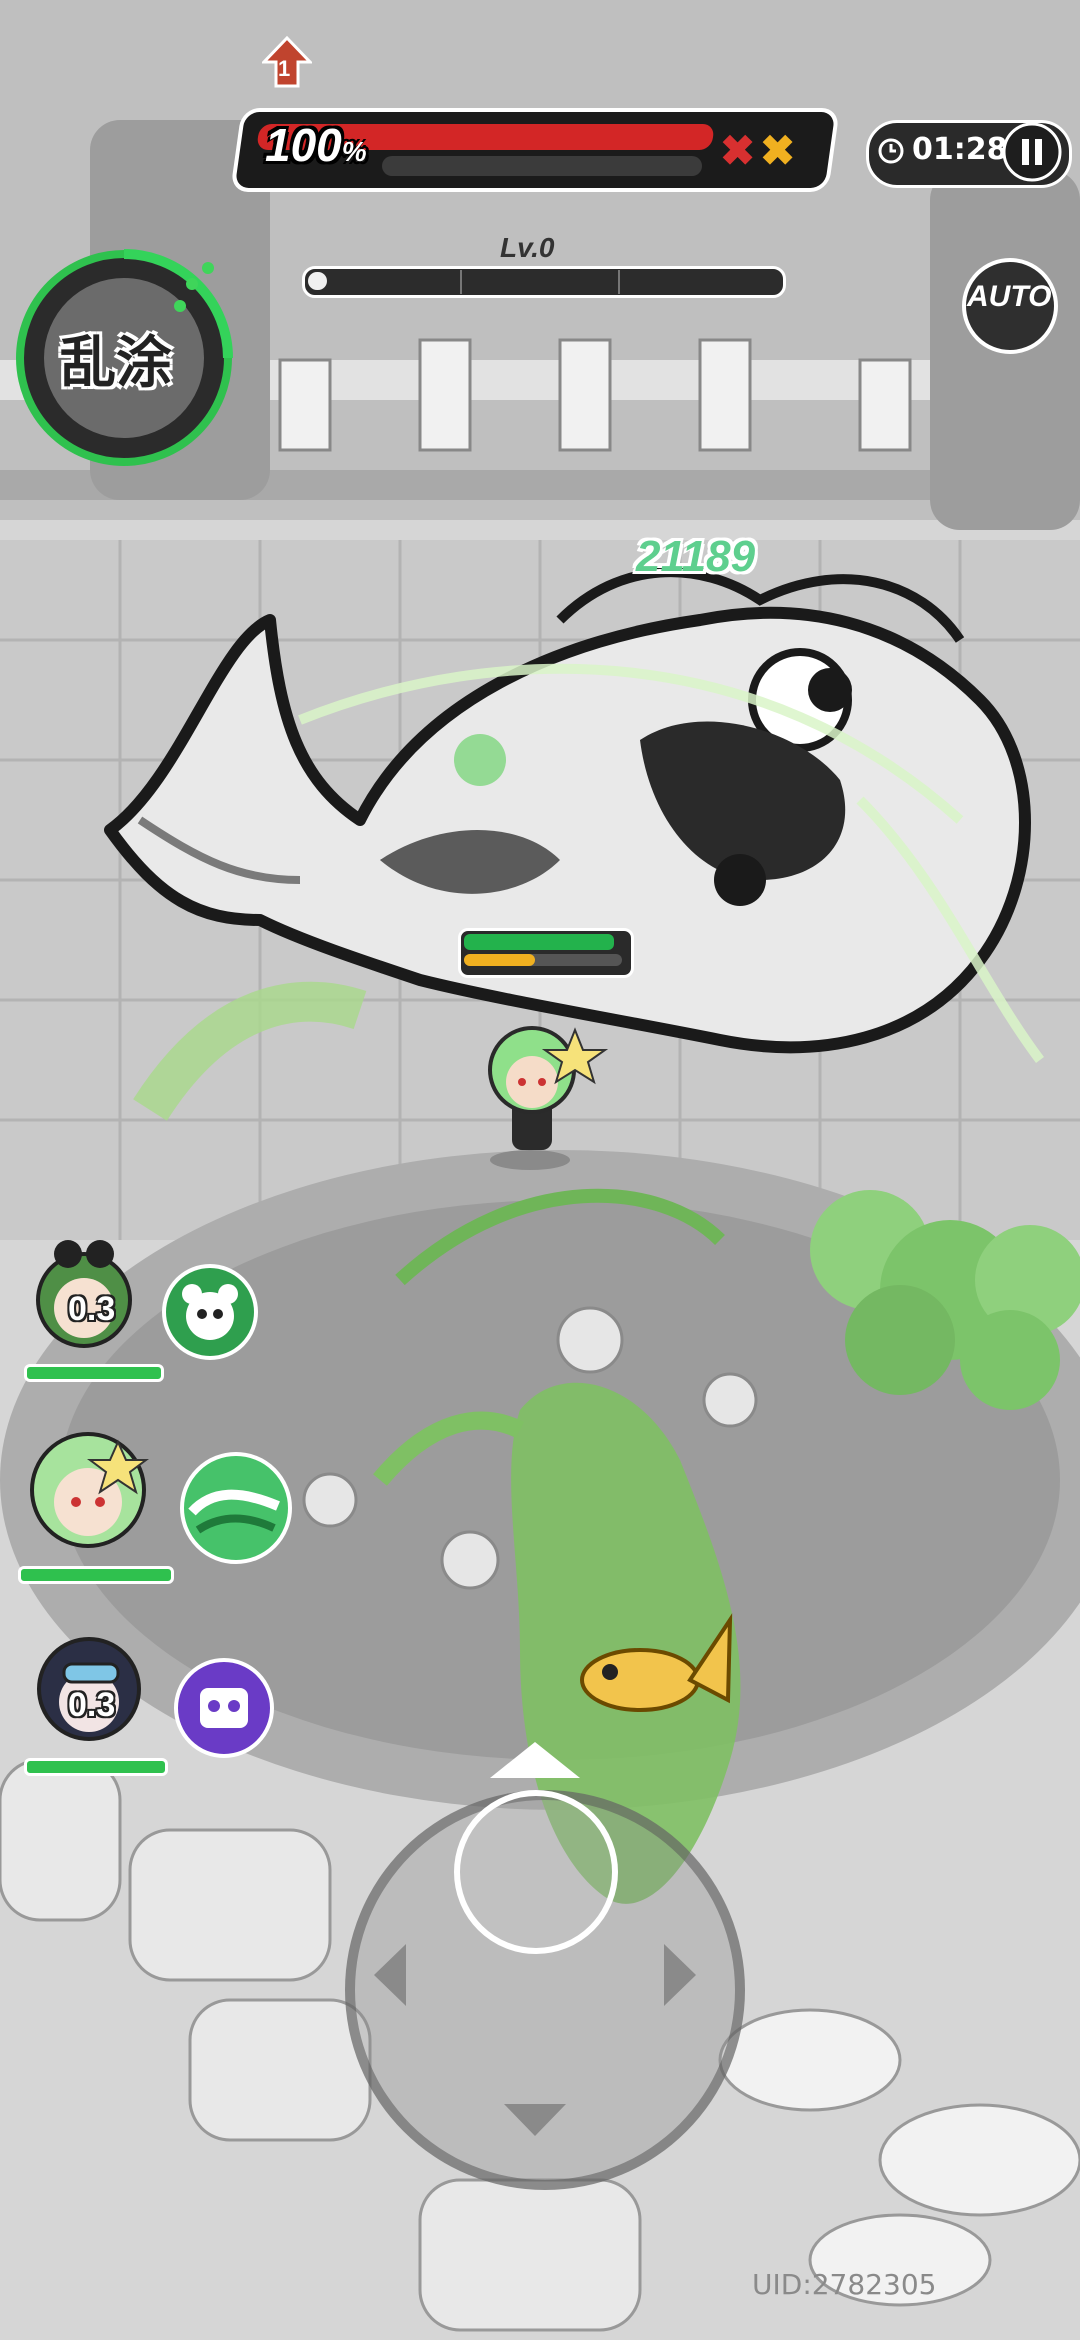 The width and height of the screenshot is (1080, 2340). What do you see at coordinates (696, 556) in the screenshot?
I see `damage-number: 21189` at bounding box center [696, 556].